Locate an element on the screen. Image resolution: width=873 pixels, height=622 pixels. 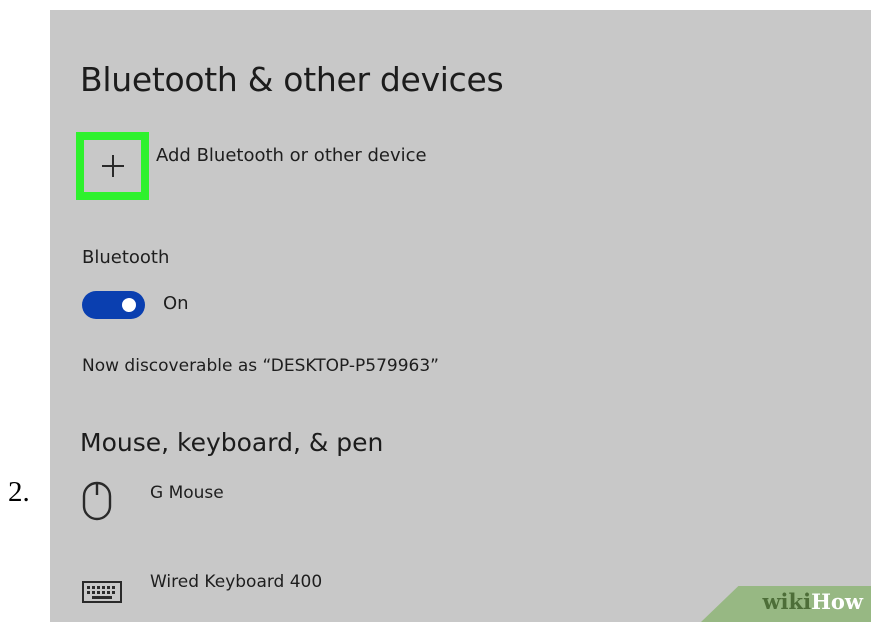
add-device-button is located at coordinates (112, 166).